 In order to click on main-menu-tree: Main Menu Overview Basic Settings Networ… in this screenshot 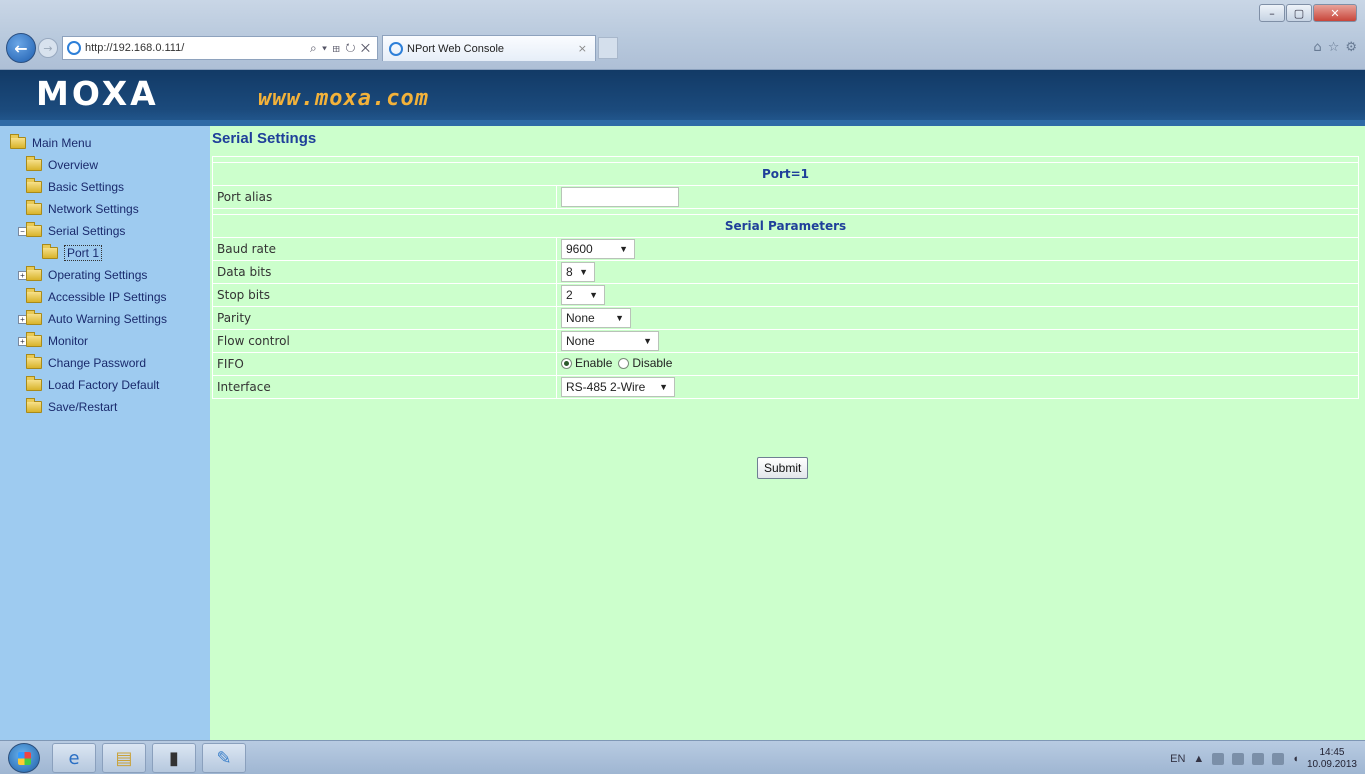, I will do `click(105, 433)`.